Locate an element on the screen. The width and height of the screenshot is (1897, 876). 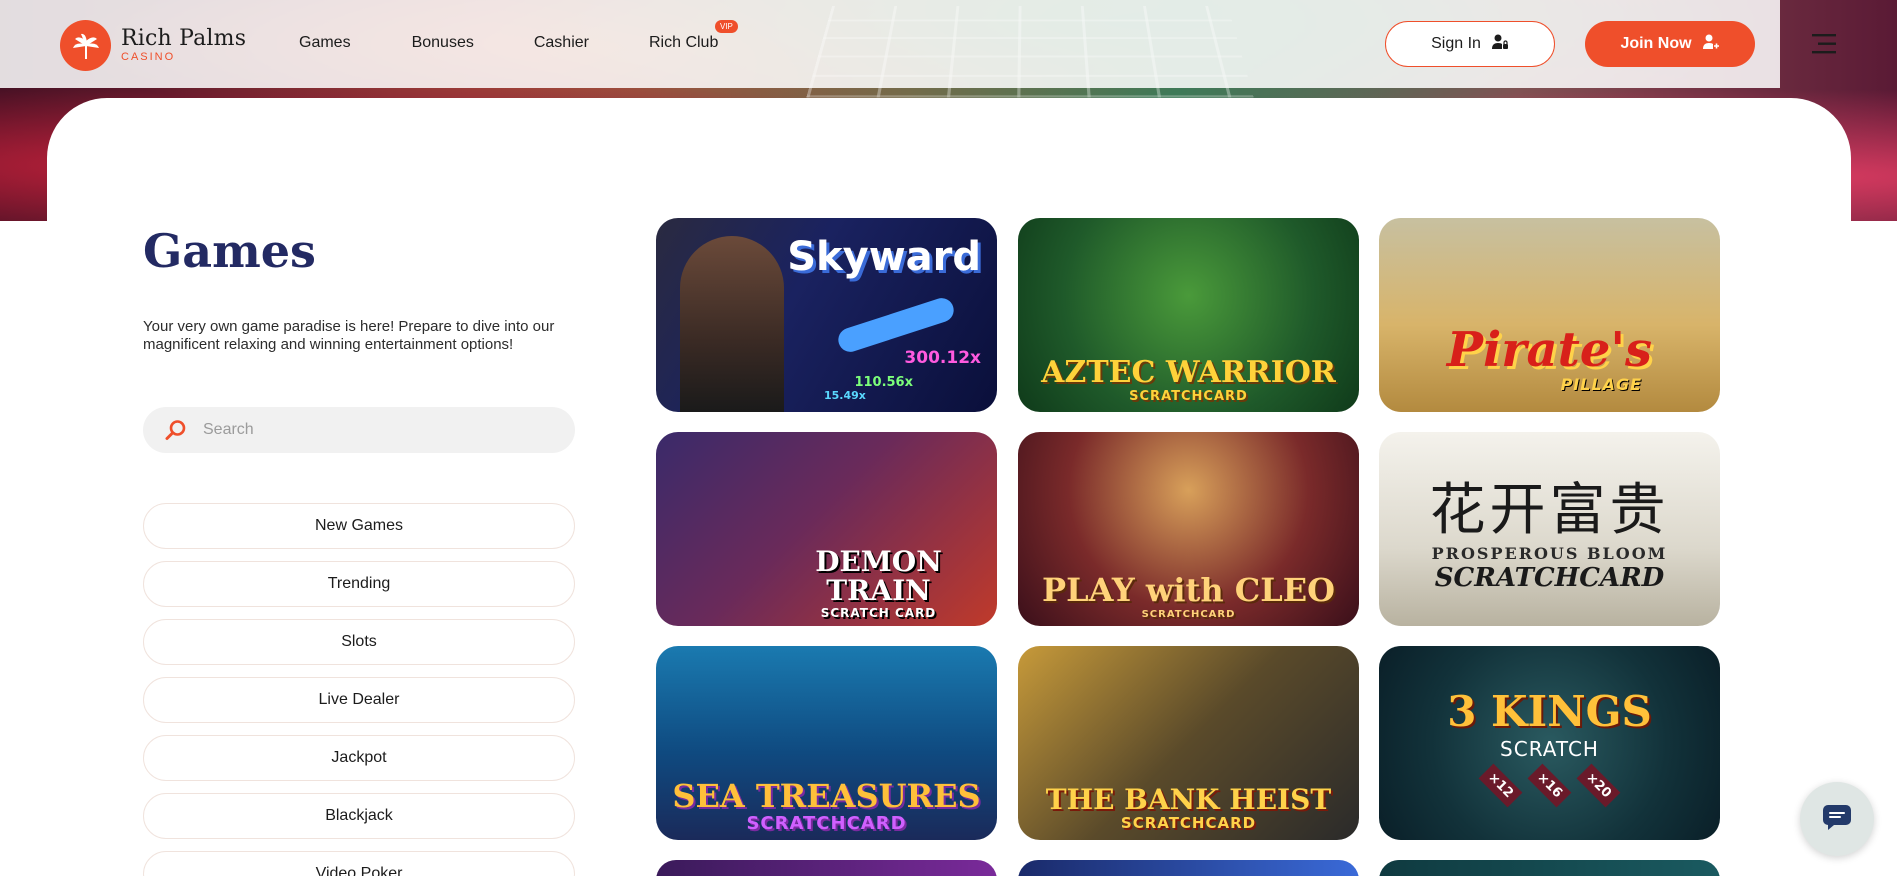
nav-item-rich-club: Rich Club VIP is located at coordinates (693, 36).